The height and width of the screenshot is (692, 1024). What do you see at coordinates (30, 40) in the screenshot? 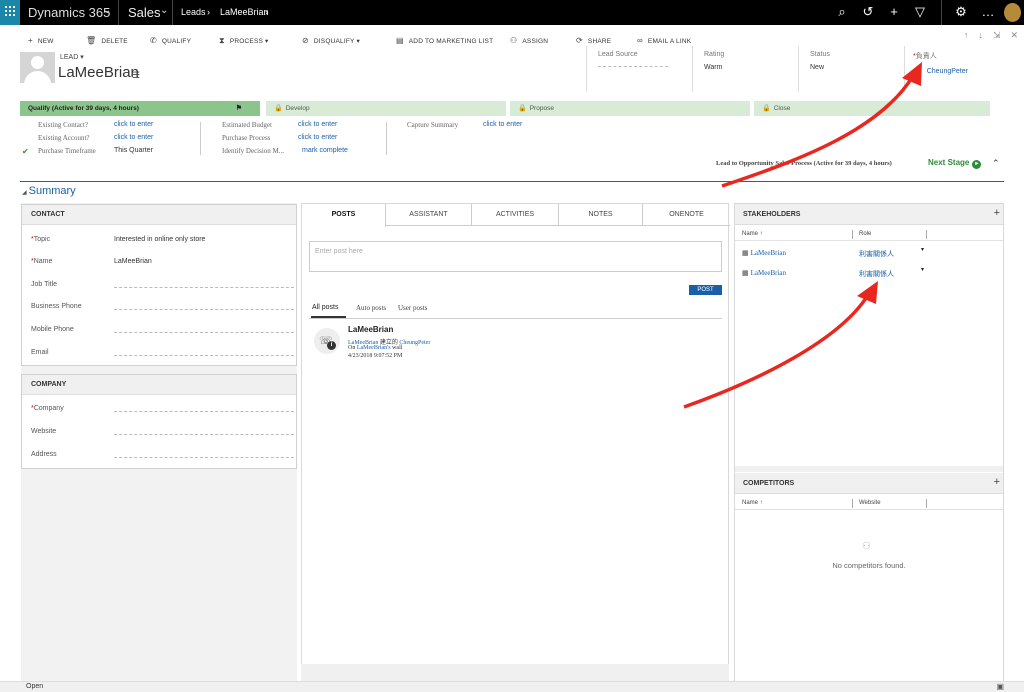
I see `plus-icon: +` at bounding box center [30, 40].